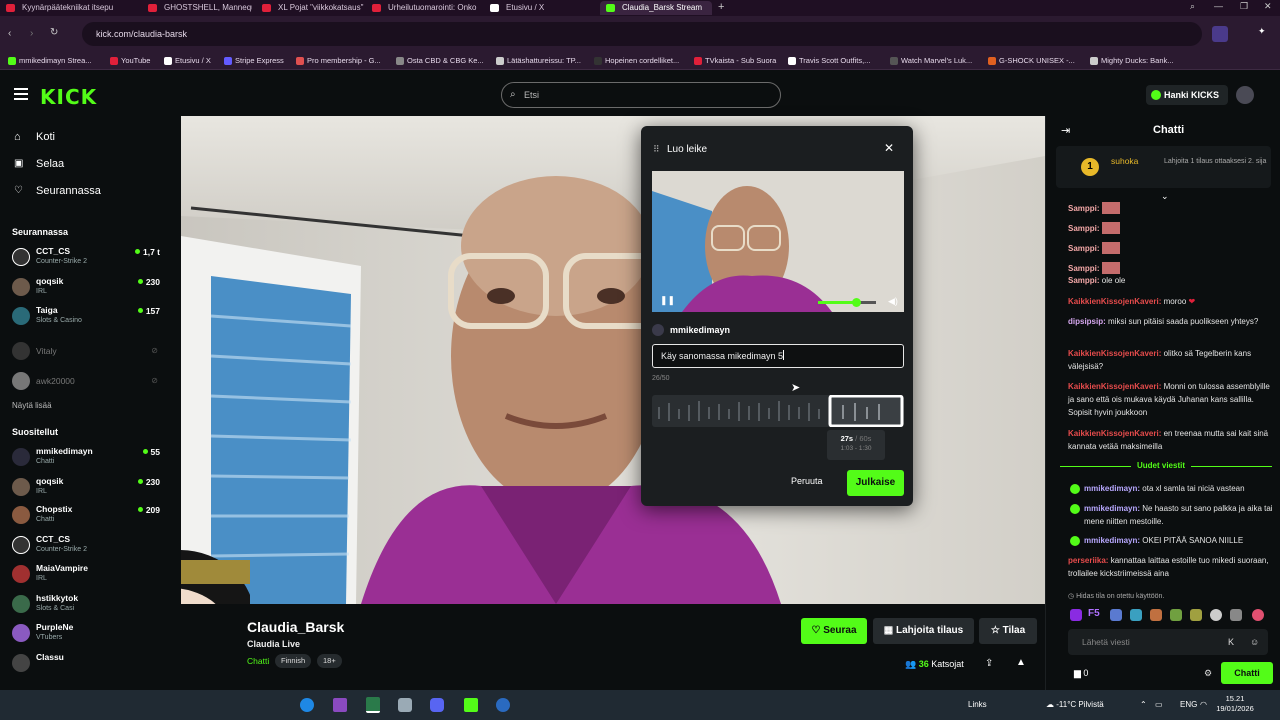  What do you see at coordinates (293, 661) in the screenshot?
I see `tag-finnish: Finnish` at bounding box center [293, 661].